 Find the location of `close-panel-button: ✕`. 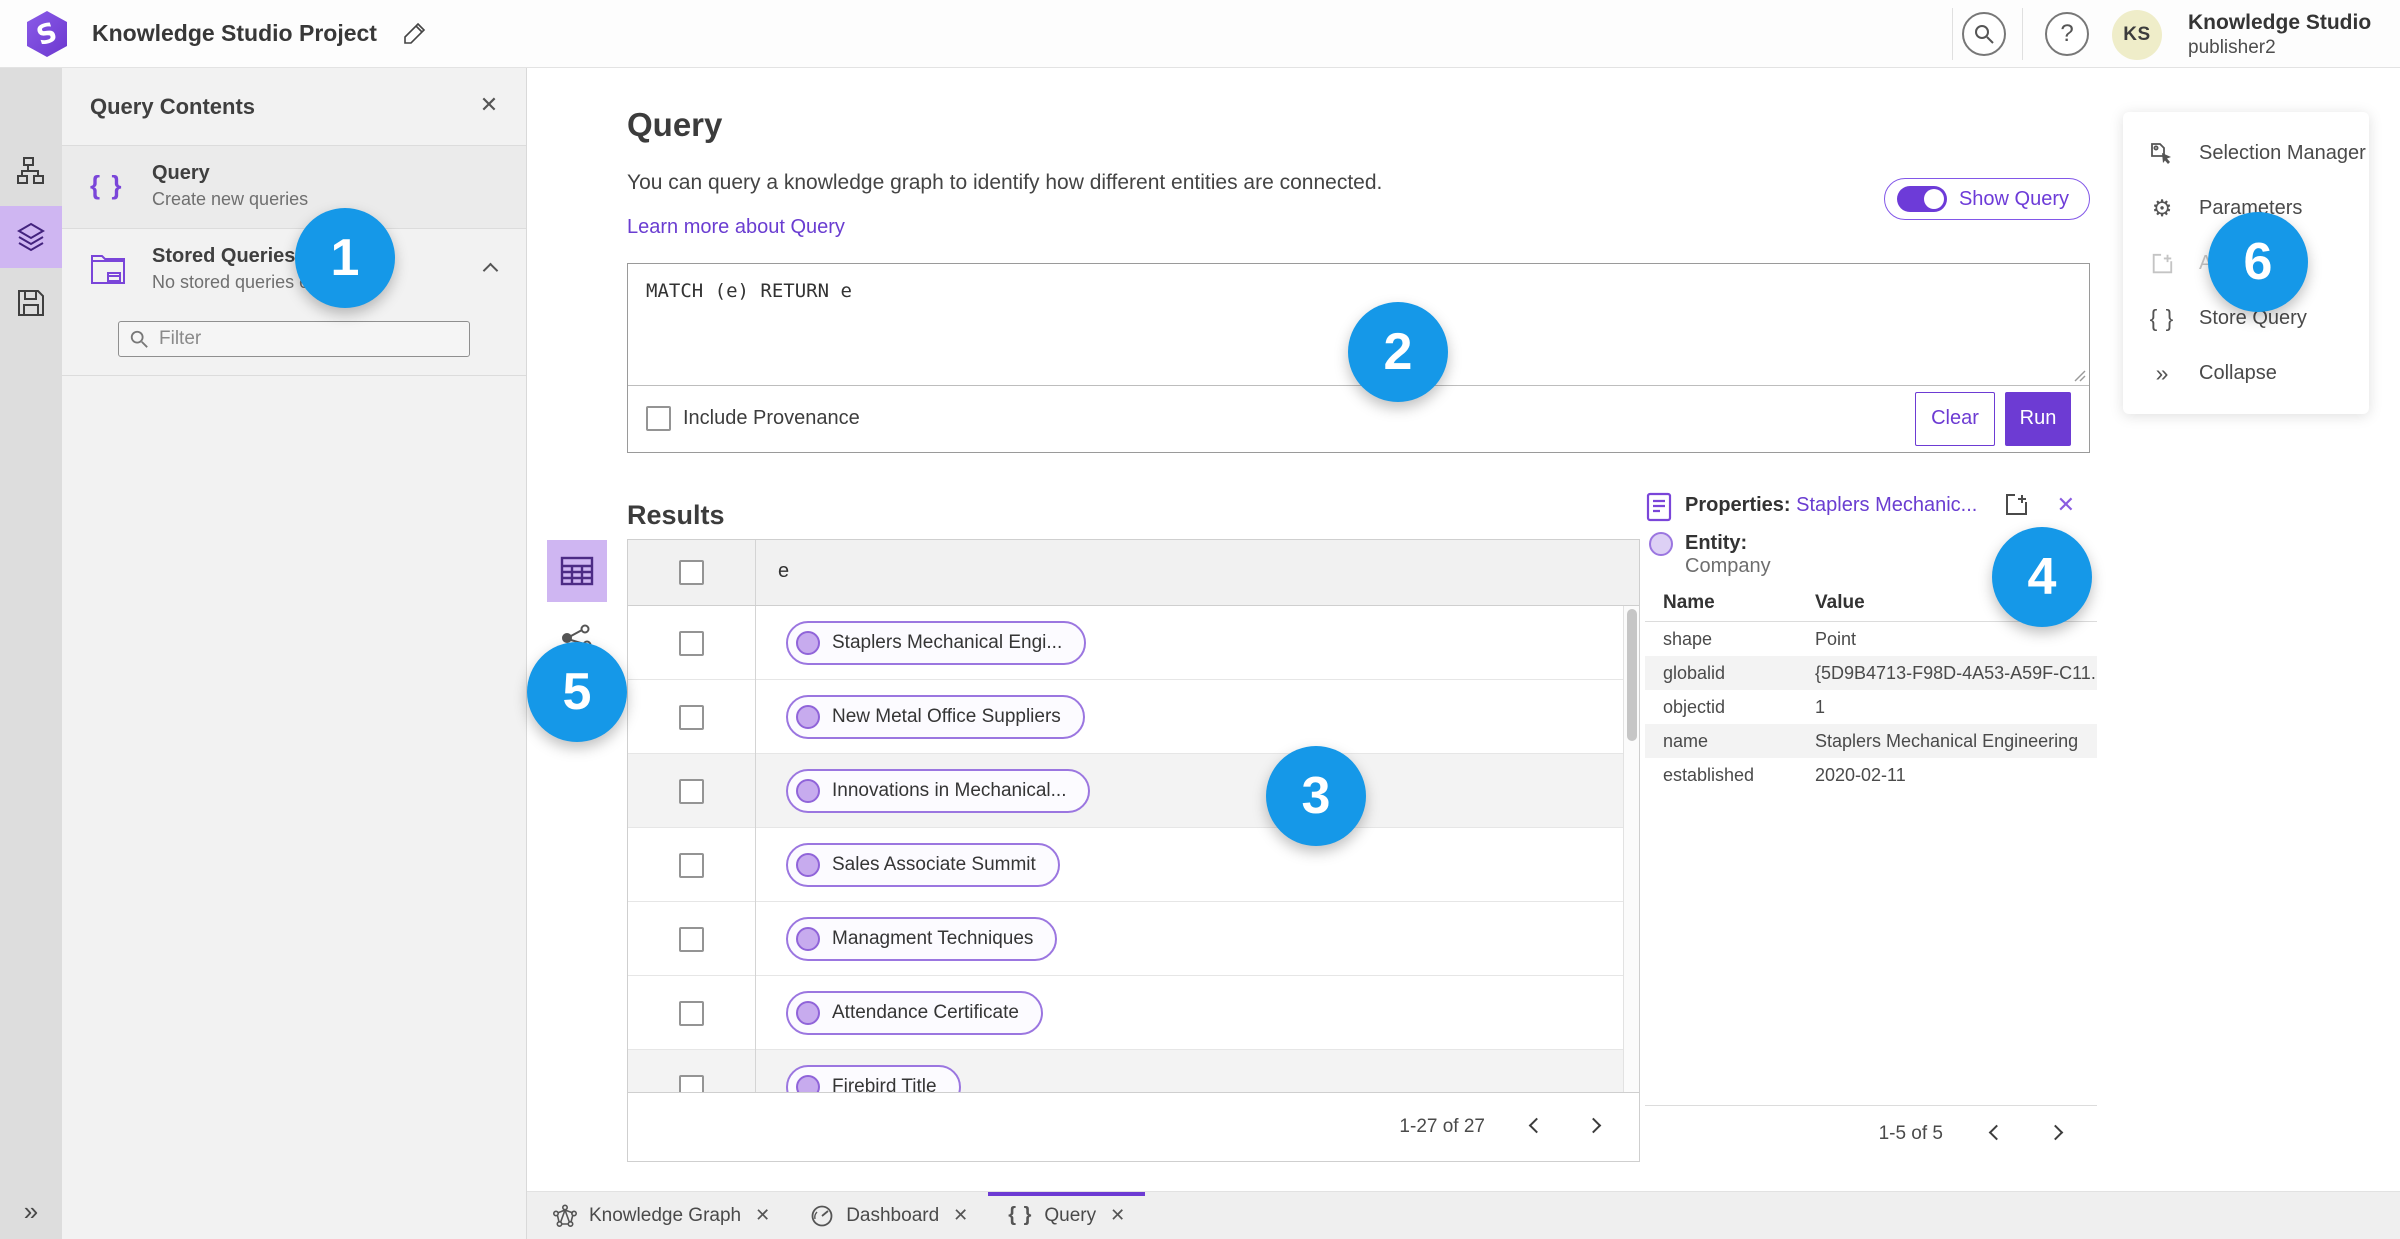

close-panel-button: ✕ is located at coordinates (489, 107).